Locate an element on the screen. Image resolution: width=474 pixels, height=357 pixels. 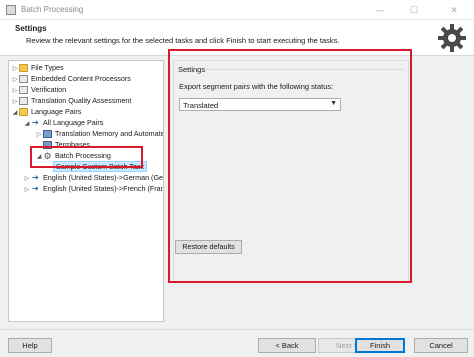
tree-item-en-us-de-de: ▷ ➔ English (United States)->German (Germ is located at coordinates (93, 178).